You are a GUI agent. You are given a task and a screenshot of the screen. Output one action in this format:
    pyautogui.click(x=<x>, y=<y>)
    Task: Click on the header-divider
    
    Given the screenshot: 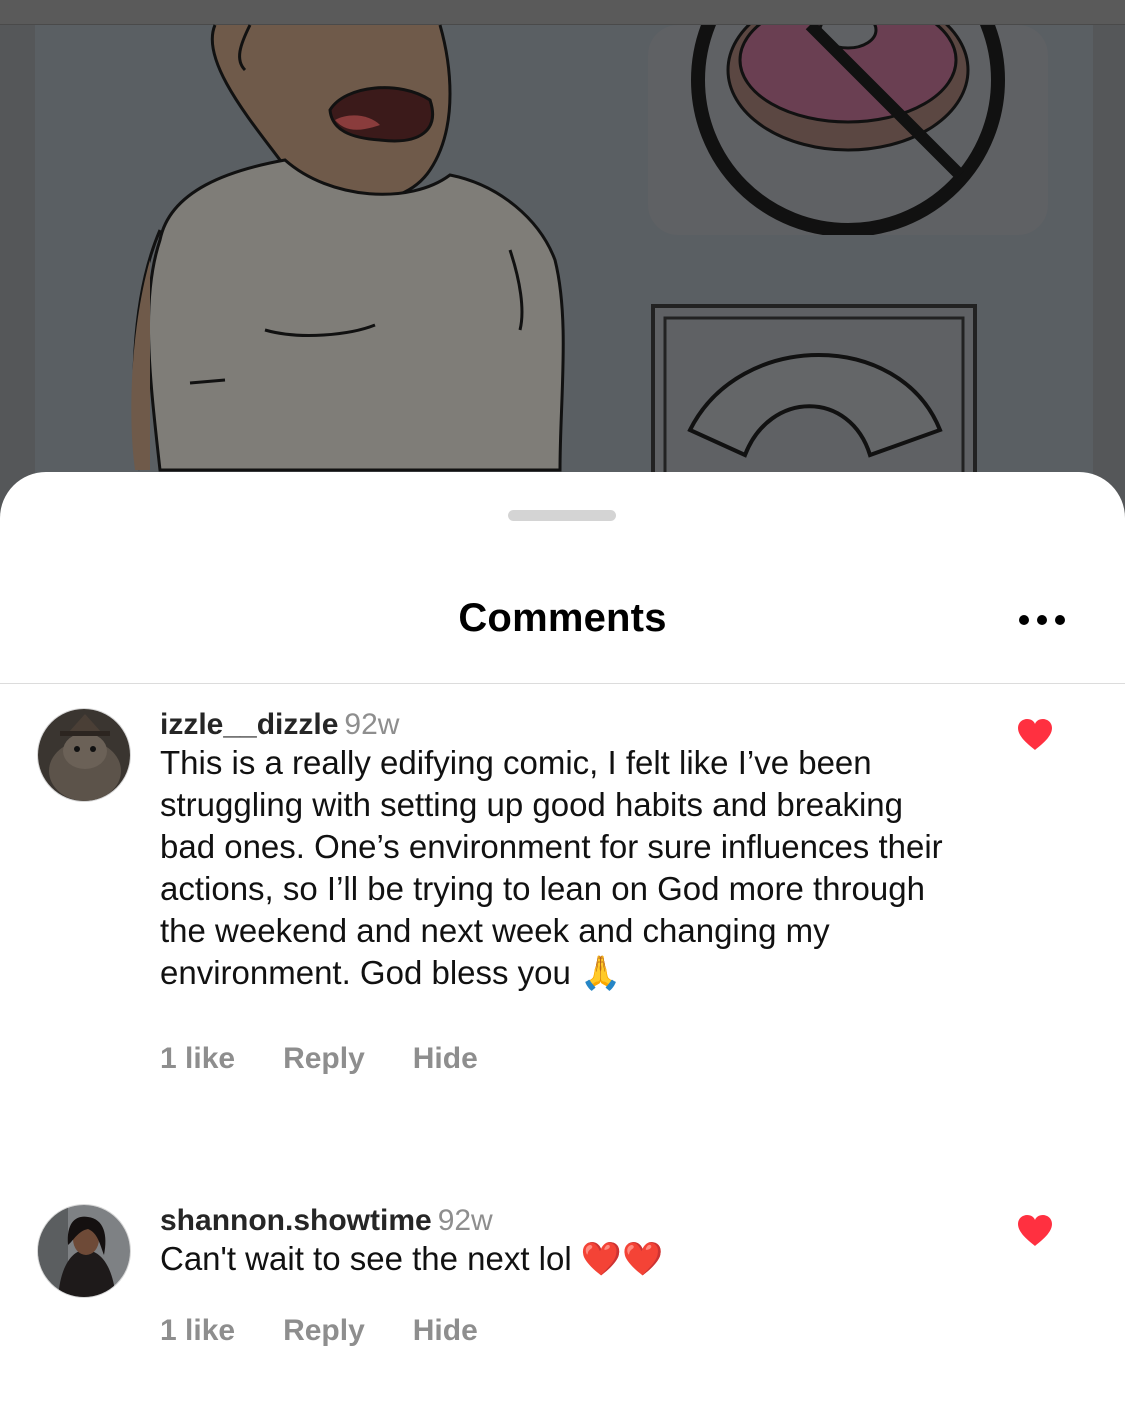 What is the action you would take?
    pyautogui.click(x=562, y=683)
    